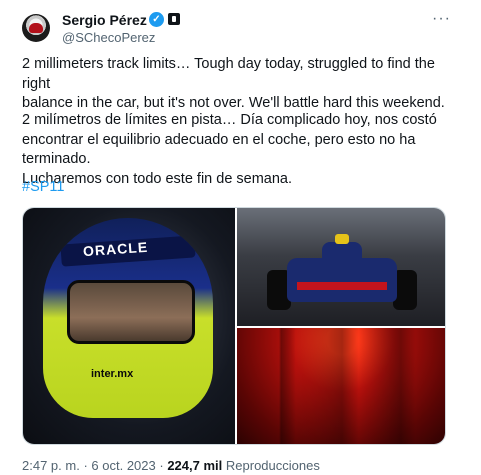 The width and height of the screenshot is (481, 475). I want to click on author-name: Sergio Pérez, so click(104, 20).